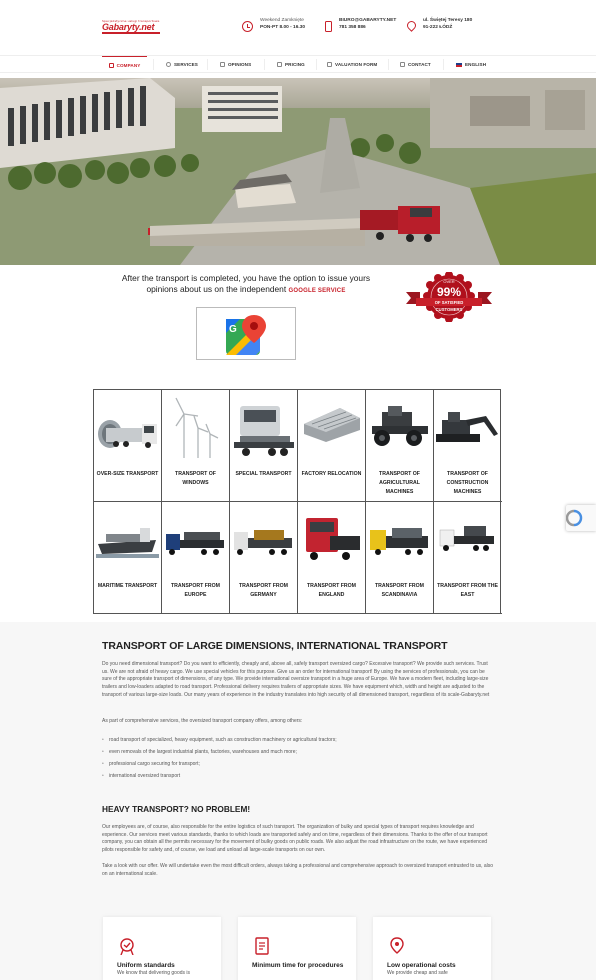 Image resolution: width=596 pixels, height=980 pixels. I want to click on oversize-truck-image, so click(127, 434).